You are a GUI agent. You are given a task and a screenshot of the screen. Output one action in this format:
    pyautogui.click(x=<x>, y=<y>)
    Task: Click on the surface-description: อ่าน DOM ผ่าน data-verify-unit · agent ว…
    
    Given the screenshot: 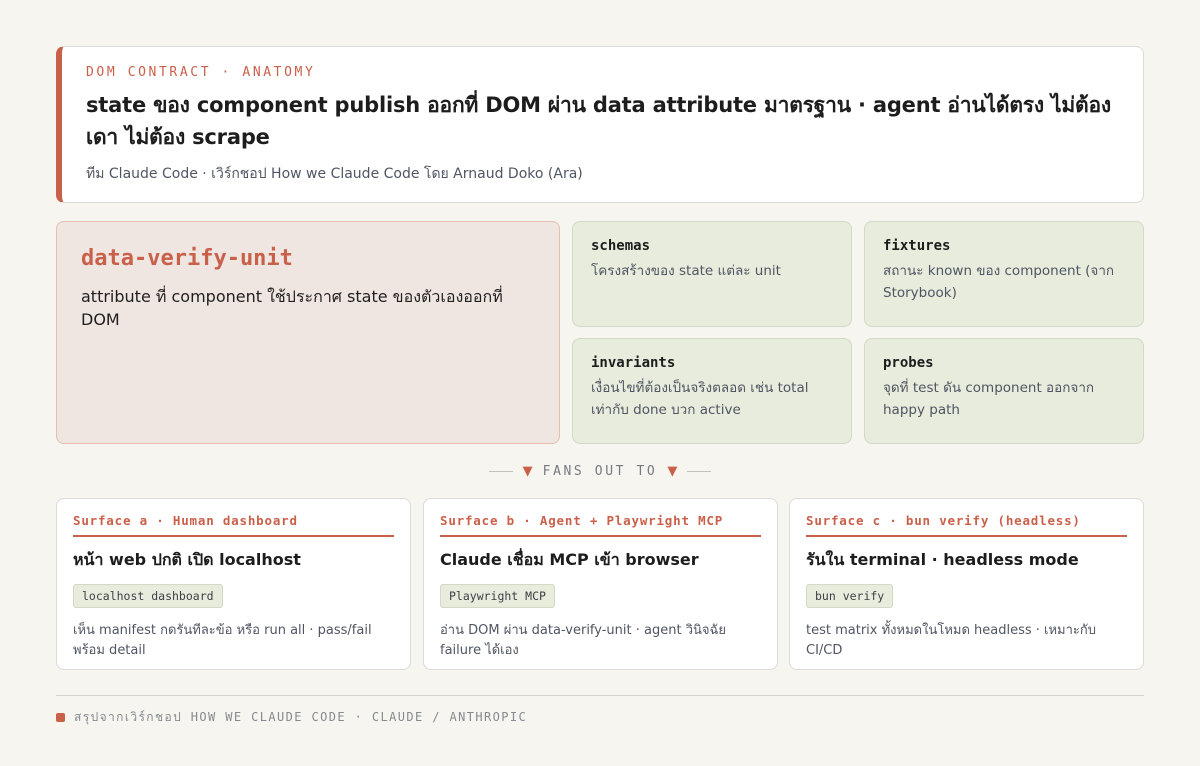 What is the action you would take?
    pyautogui.click(x=583, y=640)
    